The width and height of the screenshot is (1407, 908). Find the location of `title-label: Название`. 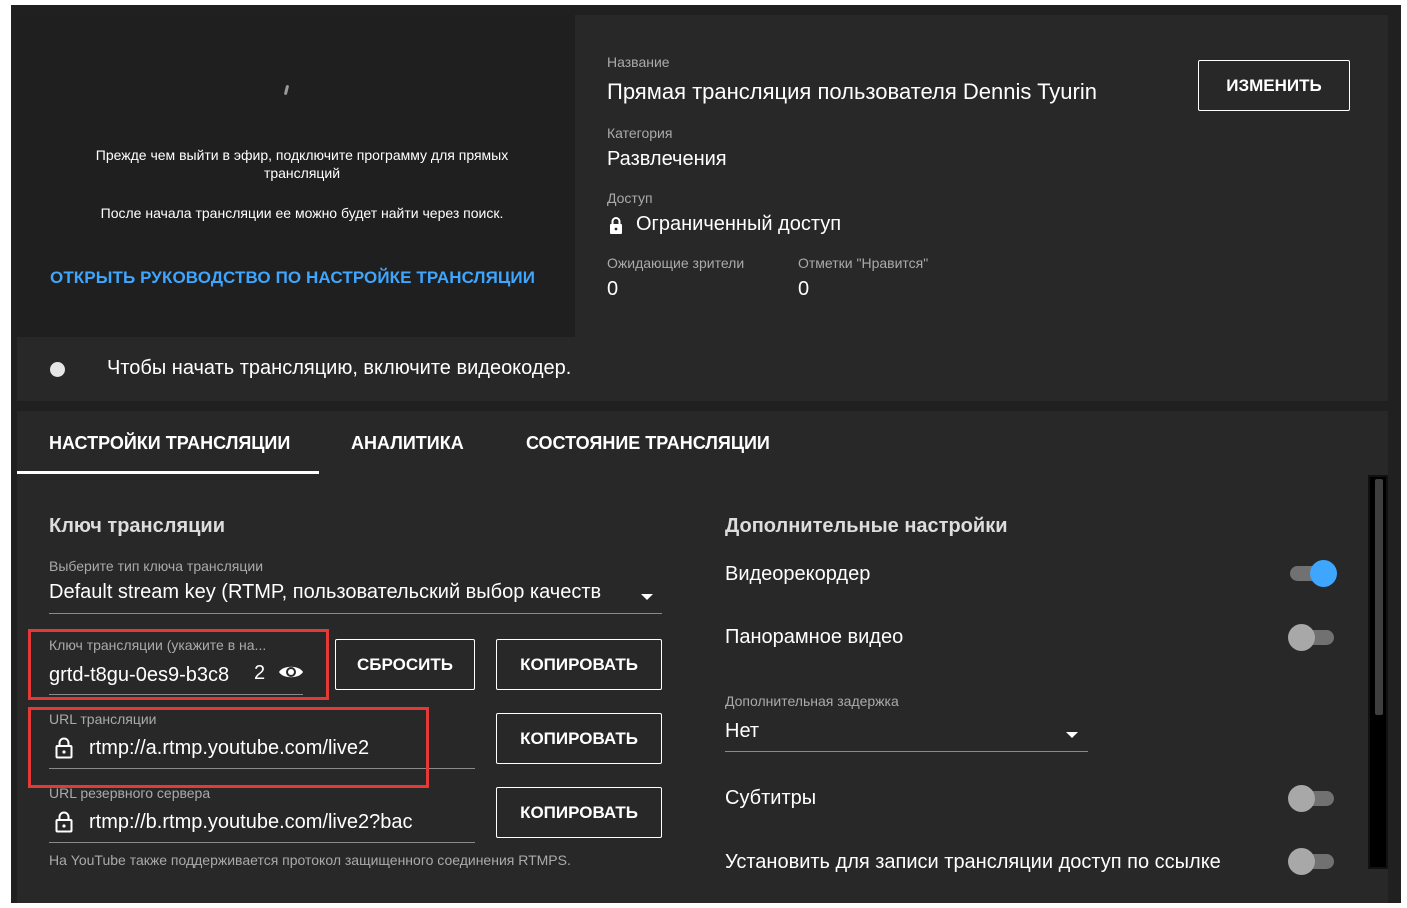

title-label: Название is located at coordinates (638, 62).